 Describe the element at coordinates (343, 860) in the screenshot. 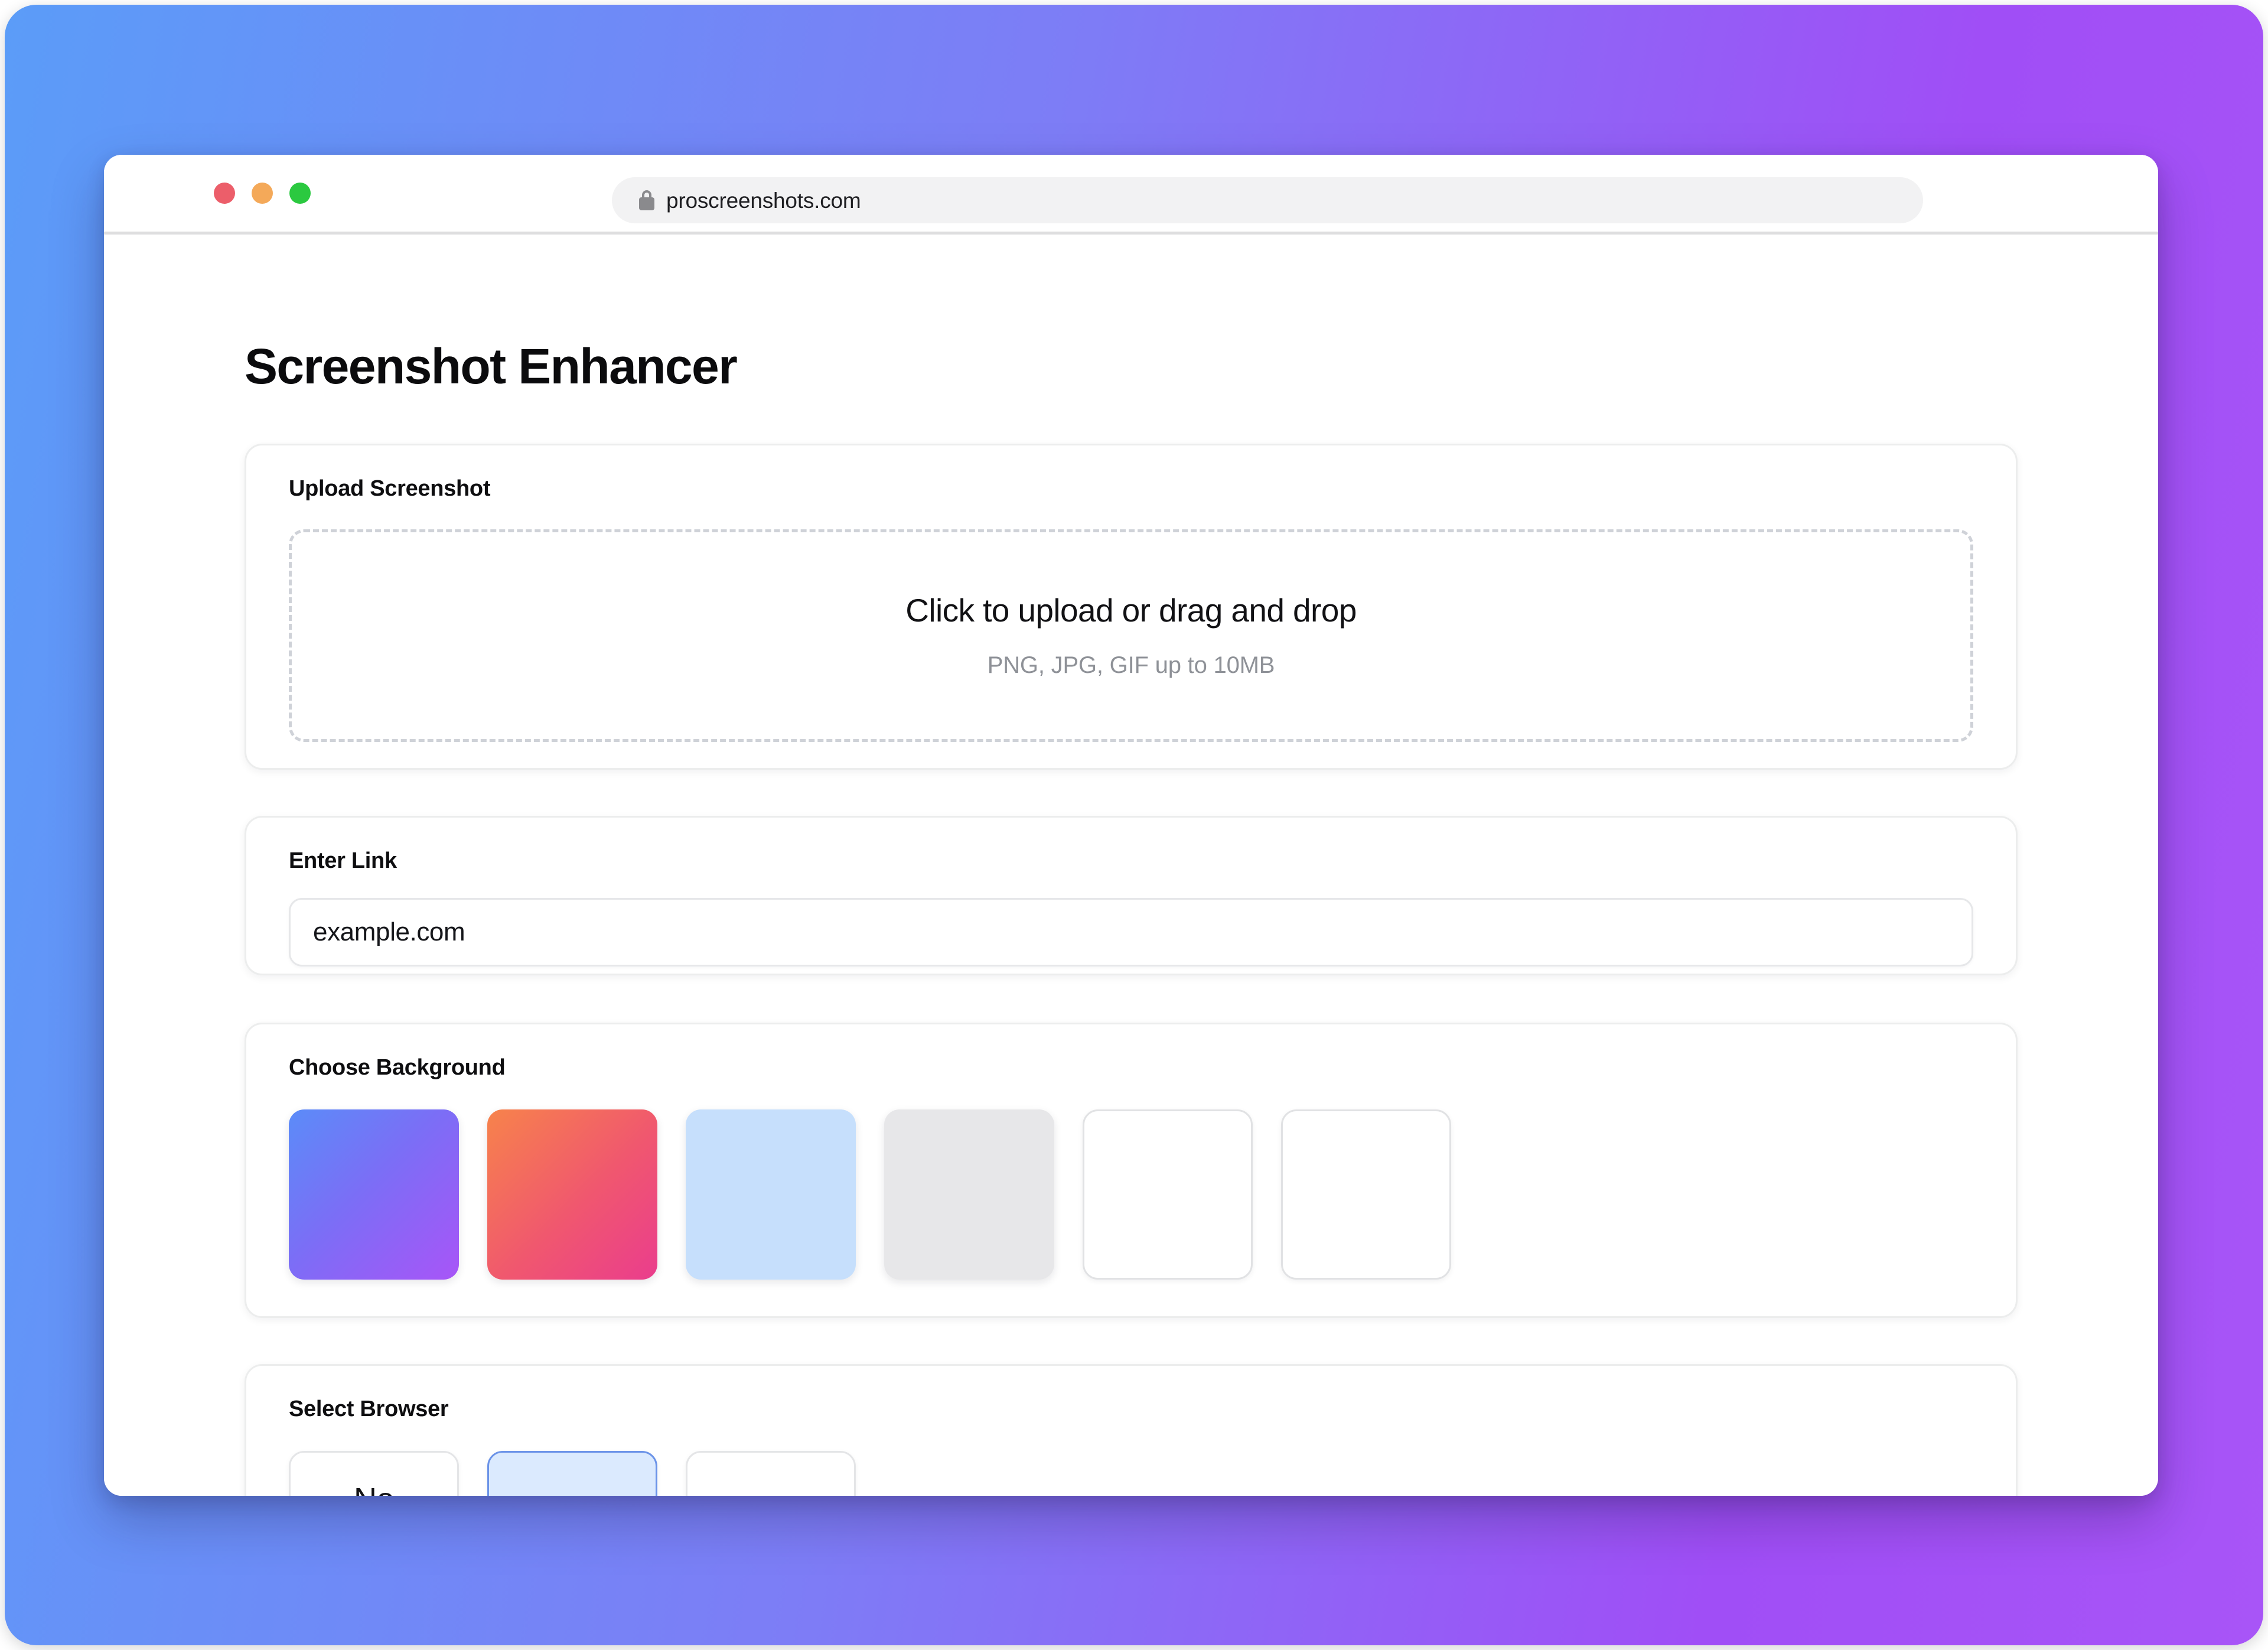

I see `link-section-label: Enter Link` at that location.